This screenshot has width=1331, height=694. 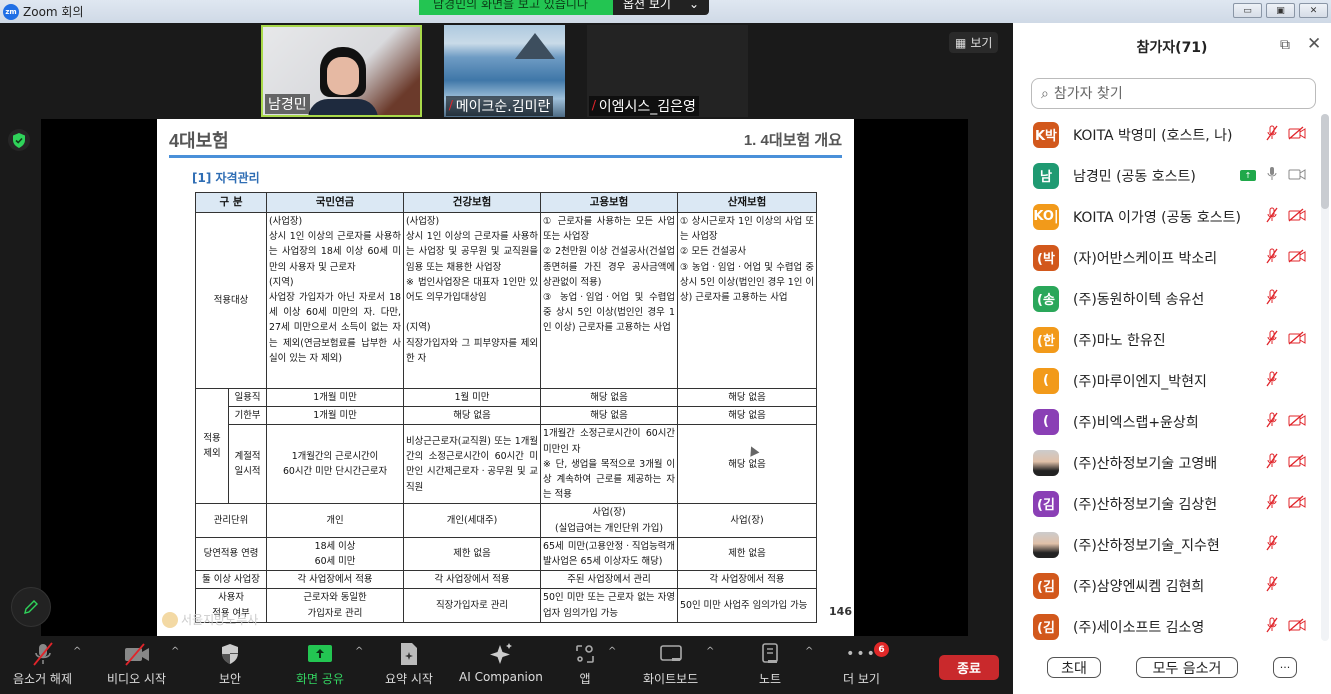 I want to click on close-panel-icon: ✕, so click(x=1314, y=44).